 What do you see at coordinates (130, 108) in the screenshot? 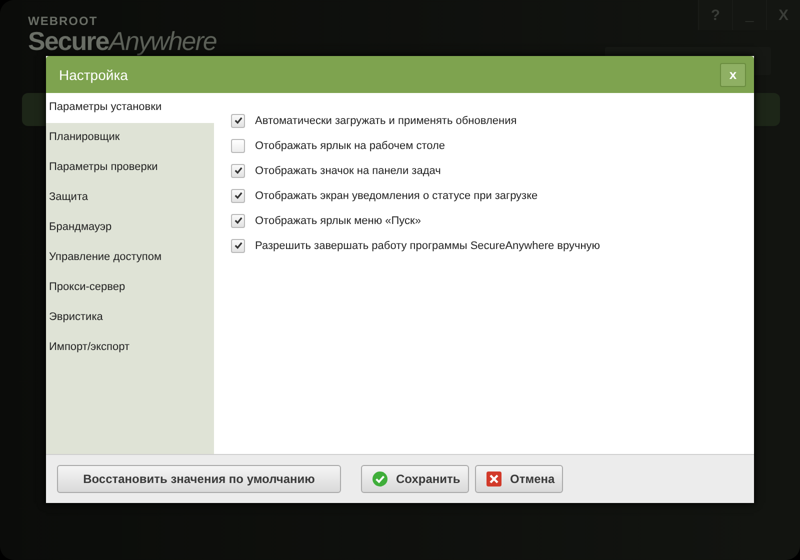
I see `sidebar-item: Параметры установки` at bounding box center [130, 108].